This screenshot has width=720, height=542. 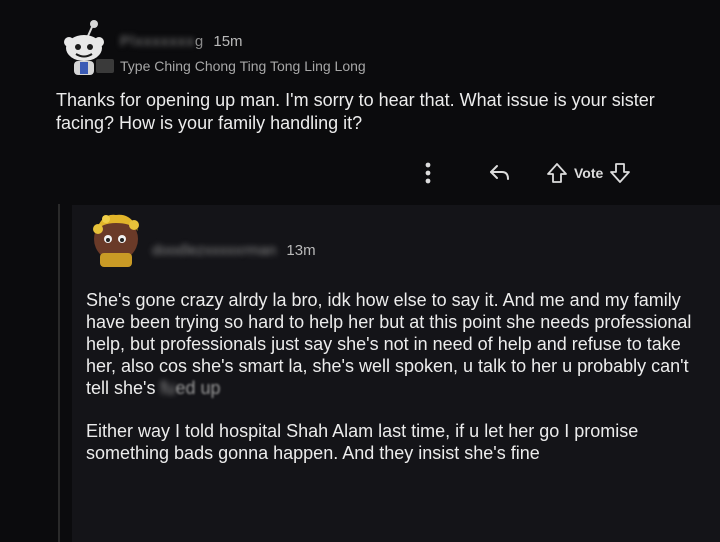 I want to click on reply-comment-meta: doodlezxxxxxrman 13m, so click(x=234, y=250).